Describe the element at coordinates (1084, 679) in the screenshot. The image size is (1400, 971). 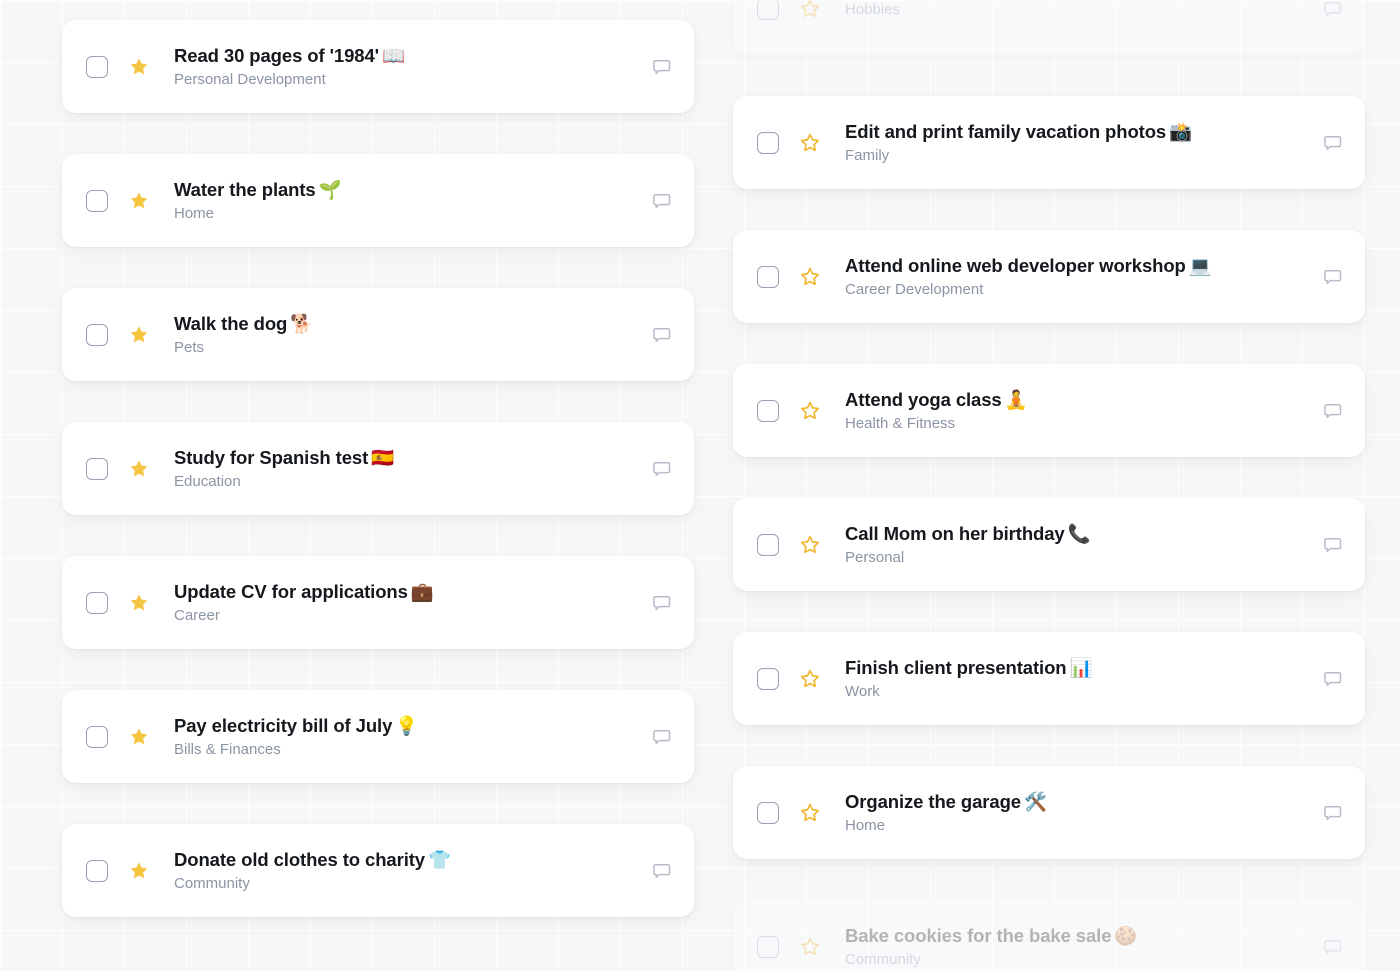
I see `task-text-block: Finish client presentation 📊 Work` at that location.